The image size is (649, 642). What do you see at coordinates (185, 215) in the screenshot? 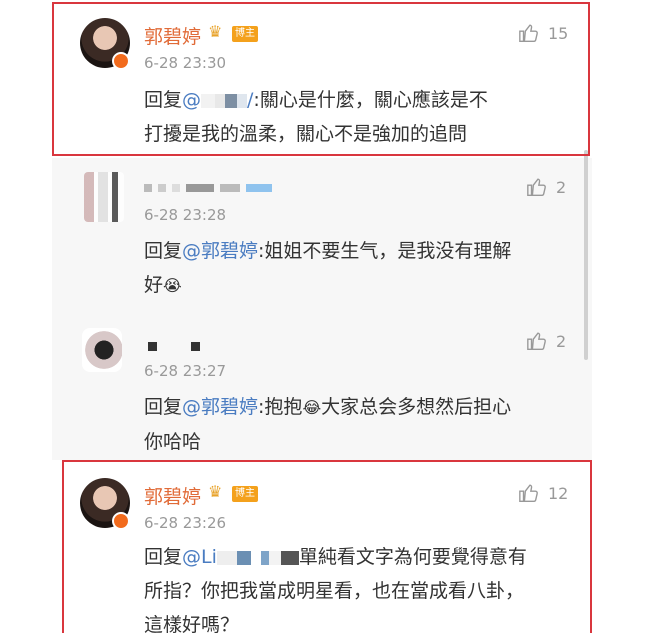
I see `comment-time: 6-28 23:28` at bounding box center [185, 215].